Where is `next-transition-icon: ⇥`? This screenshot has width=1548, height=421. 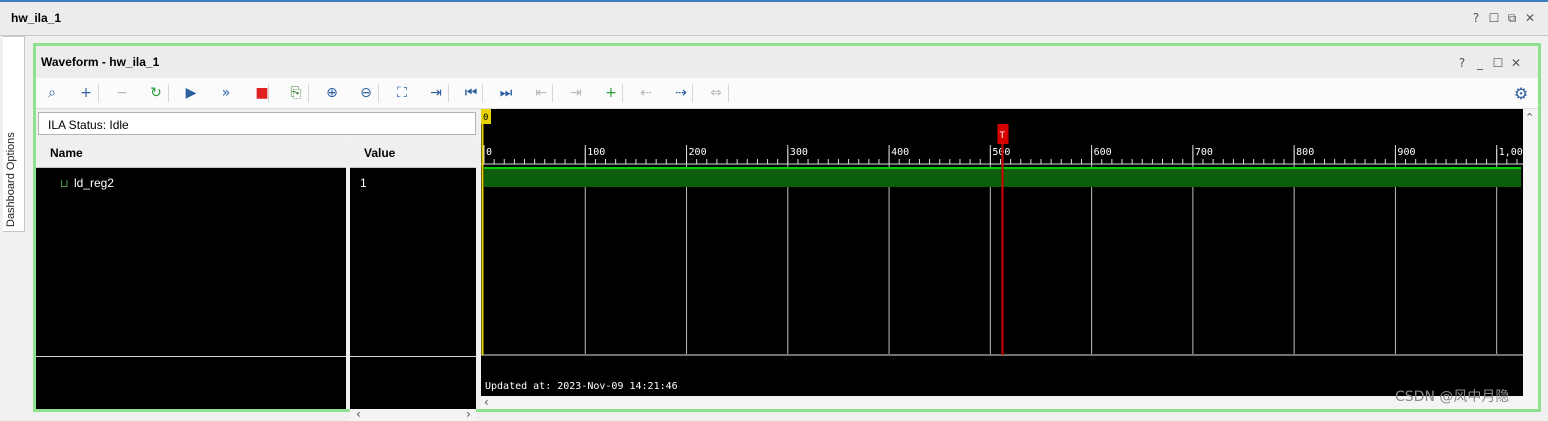 next-transition-icon: ⇥ is located at coordinates (576, 93).